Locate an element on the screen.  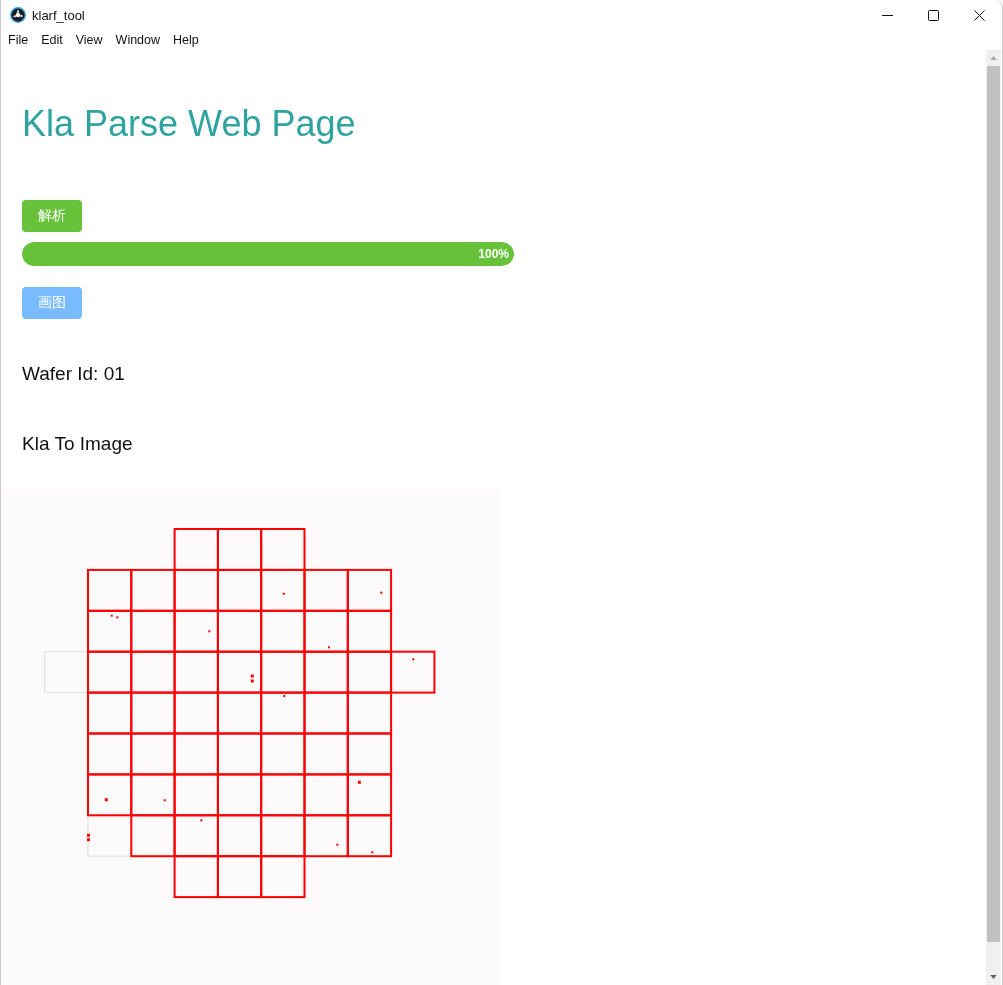
menu-item: Help is located at coordinates (186, 40).